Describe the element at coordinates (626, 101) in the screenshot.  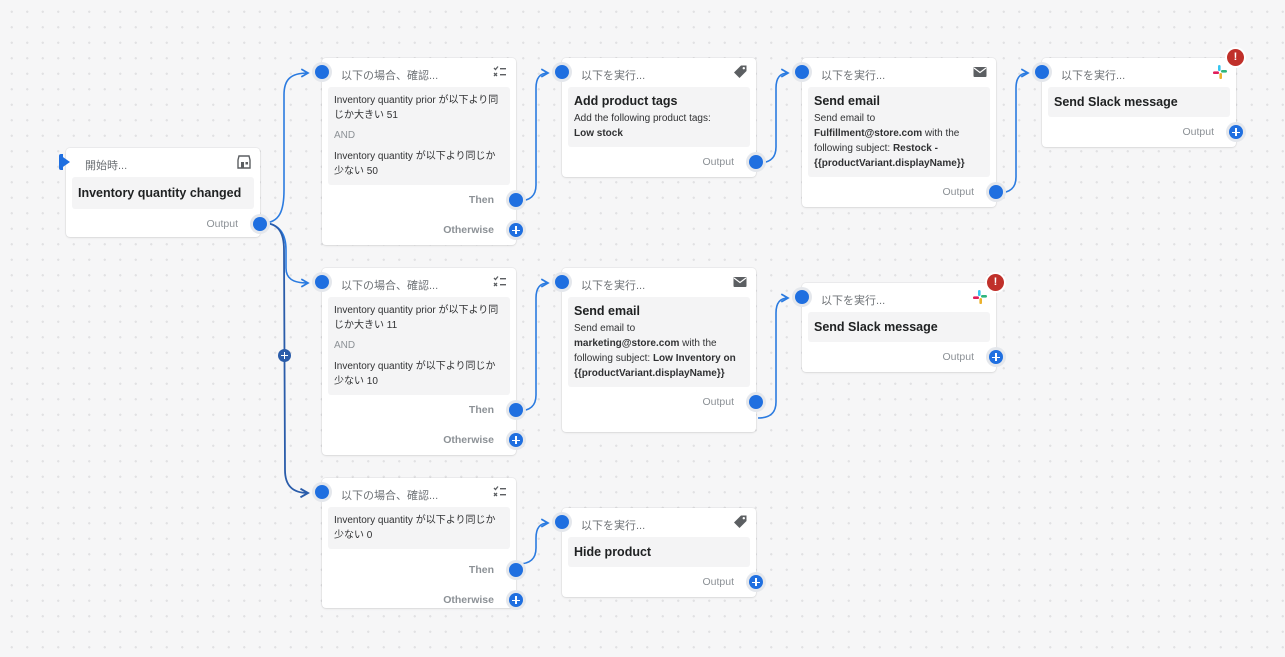
I see `step-title: Add product tags` at that location.